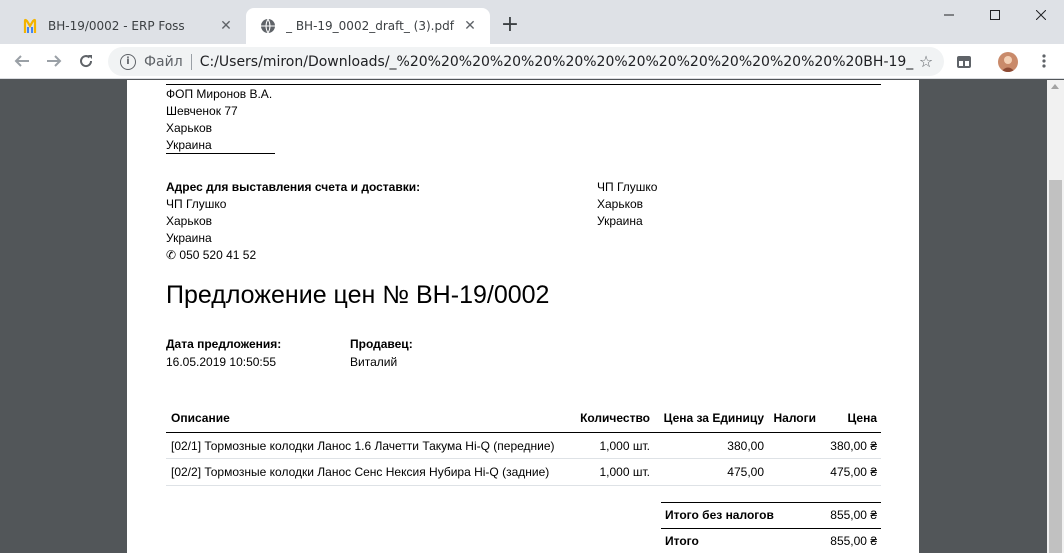 The height and width of the screenshot is (553, 1064). What do you see at coordinates (745, 472) in the screenshot?
I see `row-unit-price: 475,00` at bounding box center [745, 472].